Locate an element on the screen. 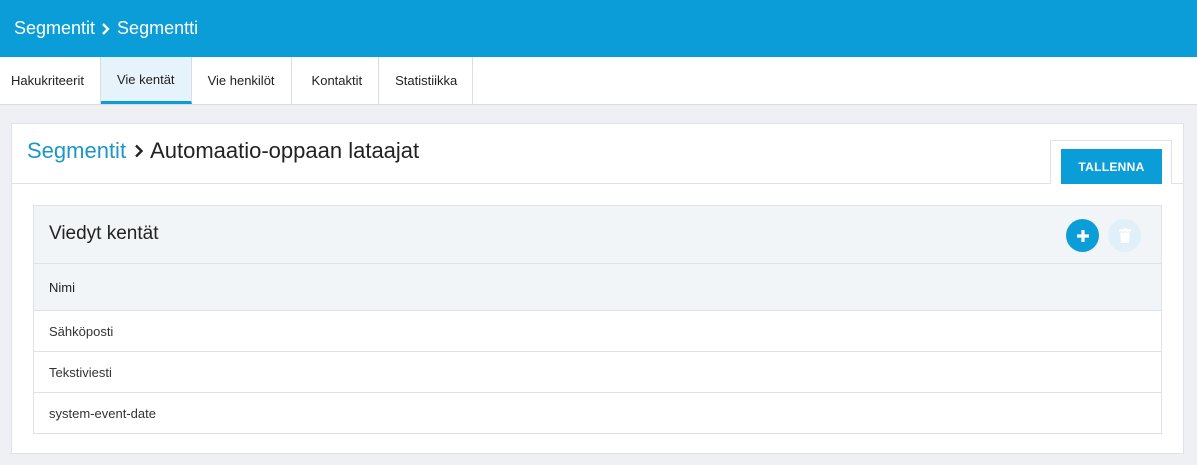 This screenshot has height=465, width=1197. column-header-name: Nimi is located at coordinates (597, 287).